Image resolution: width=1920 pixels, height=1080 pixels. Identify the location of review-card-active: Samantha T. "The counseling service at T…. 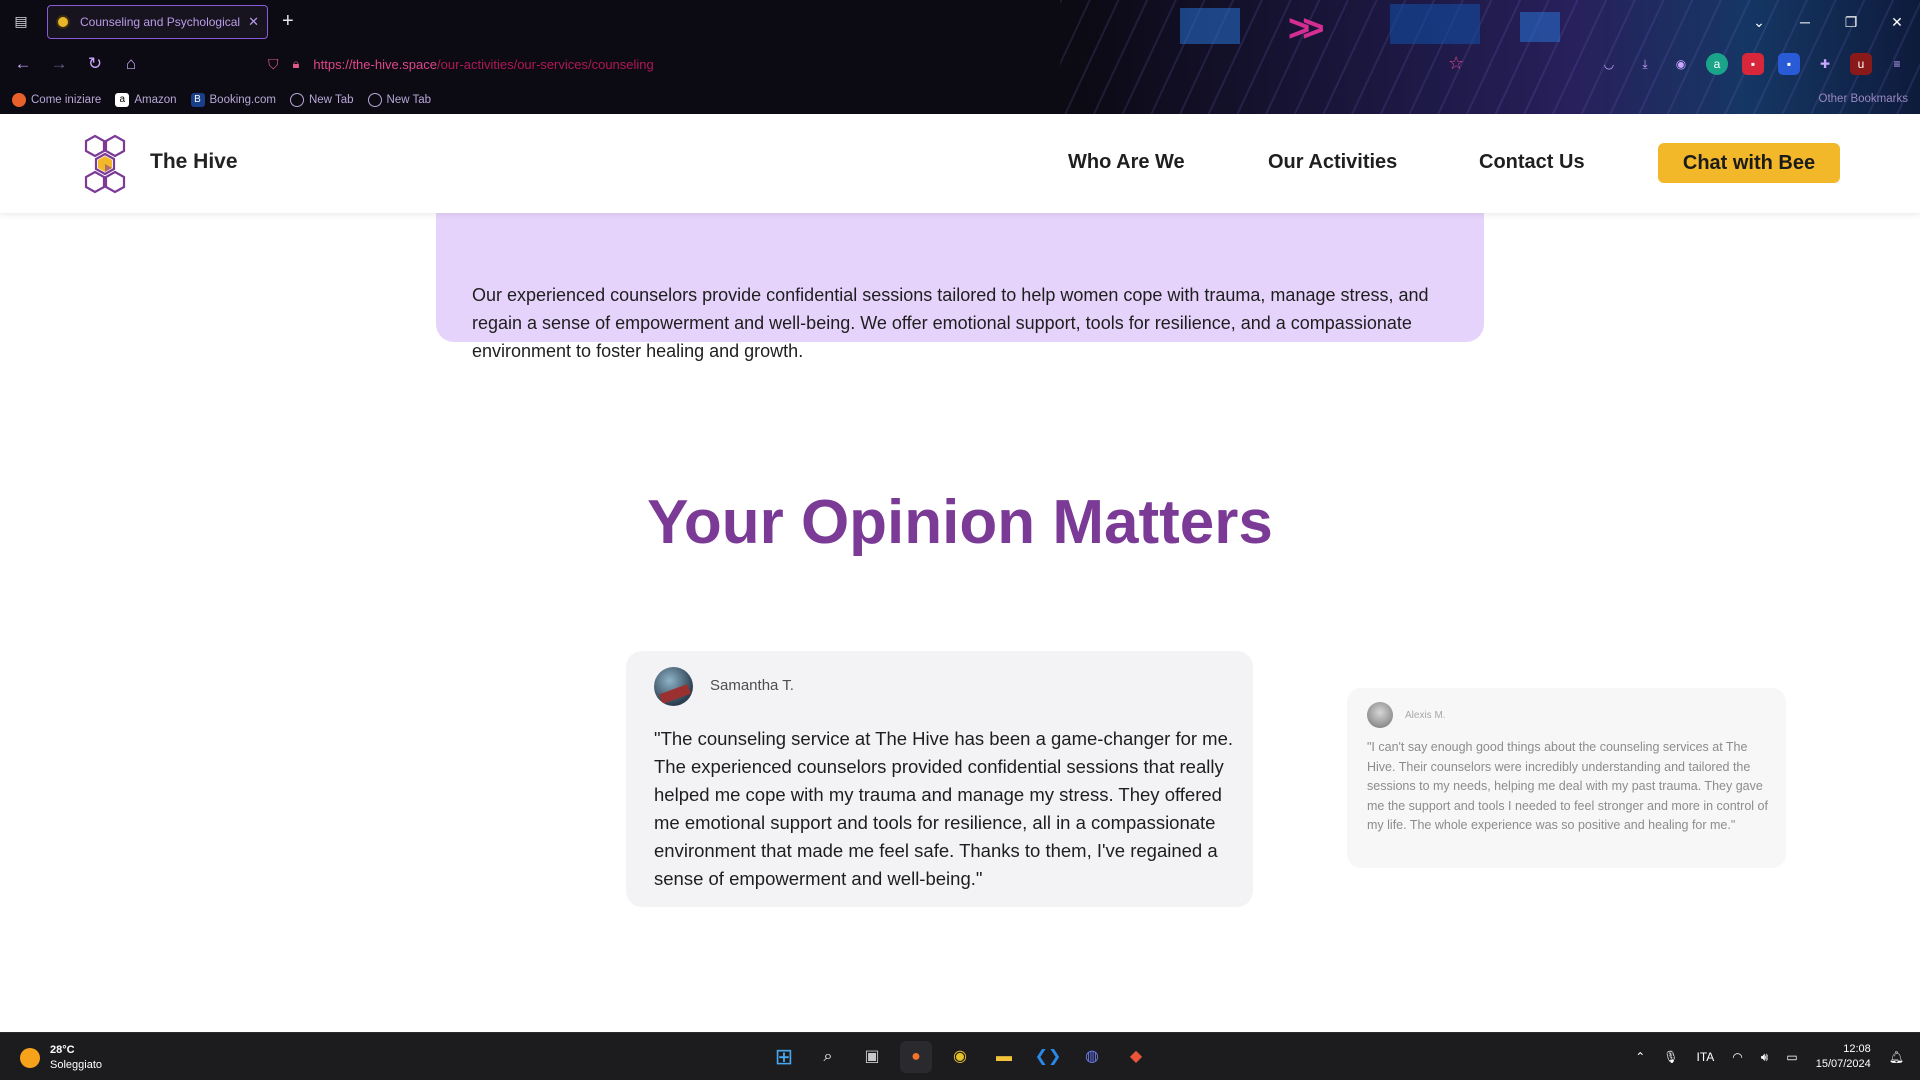
(939, 779).